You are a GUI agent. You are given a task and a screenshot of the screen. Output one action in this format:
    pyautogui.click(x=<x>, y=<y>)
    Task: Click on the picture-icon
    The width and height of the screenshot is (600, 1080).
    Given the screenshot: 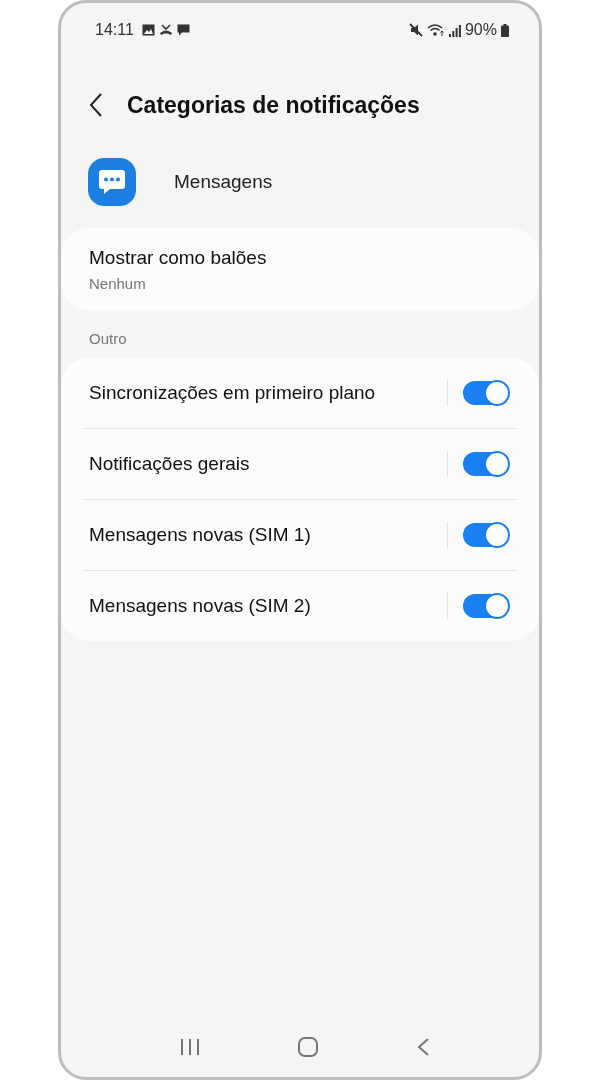 What is the action you would take?
    pyautogui.click(x=148, y=30)
    